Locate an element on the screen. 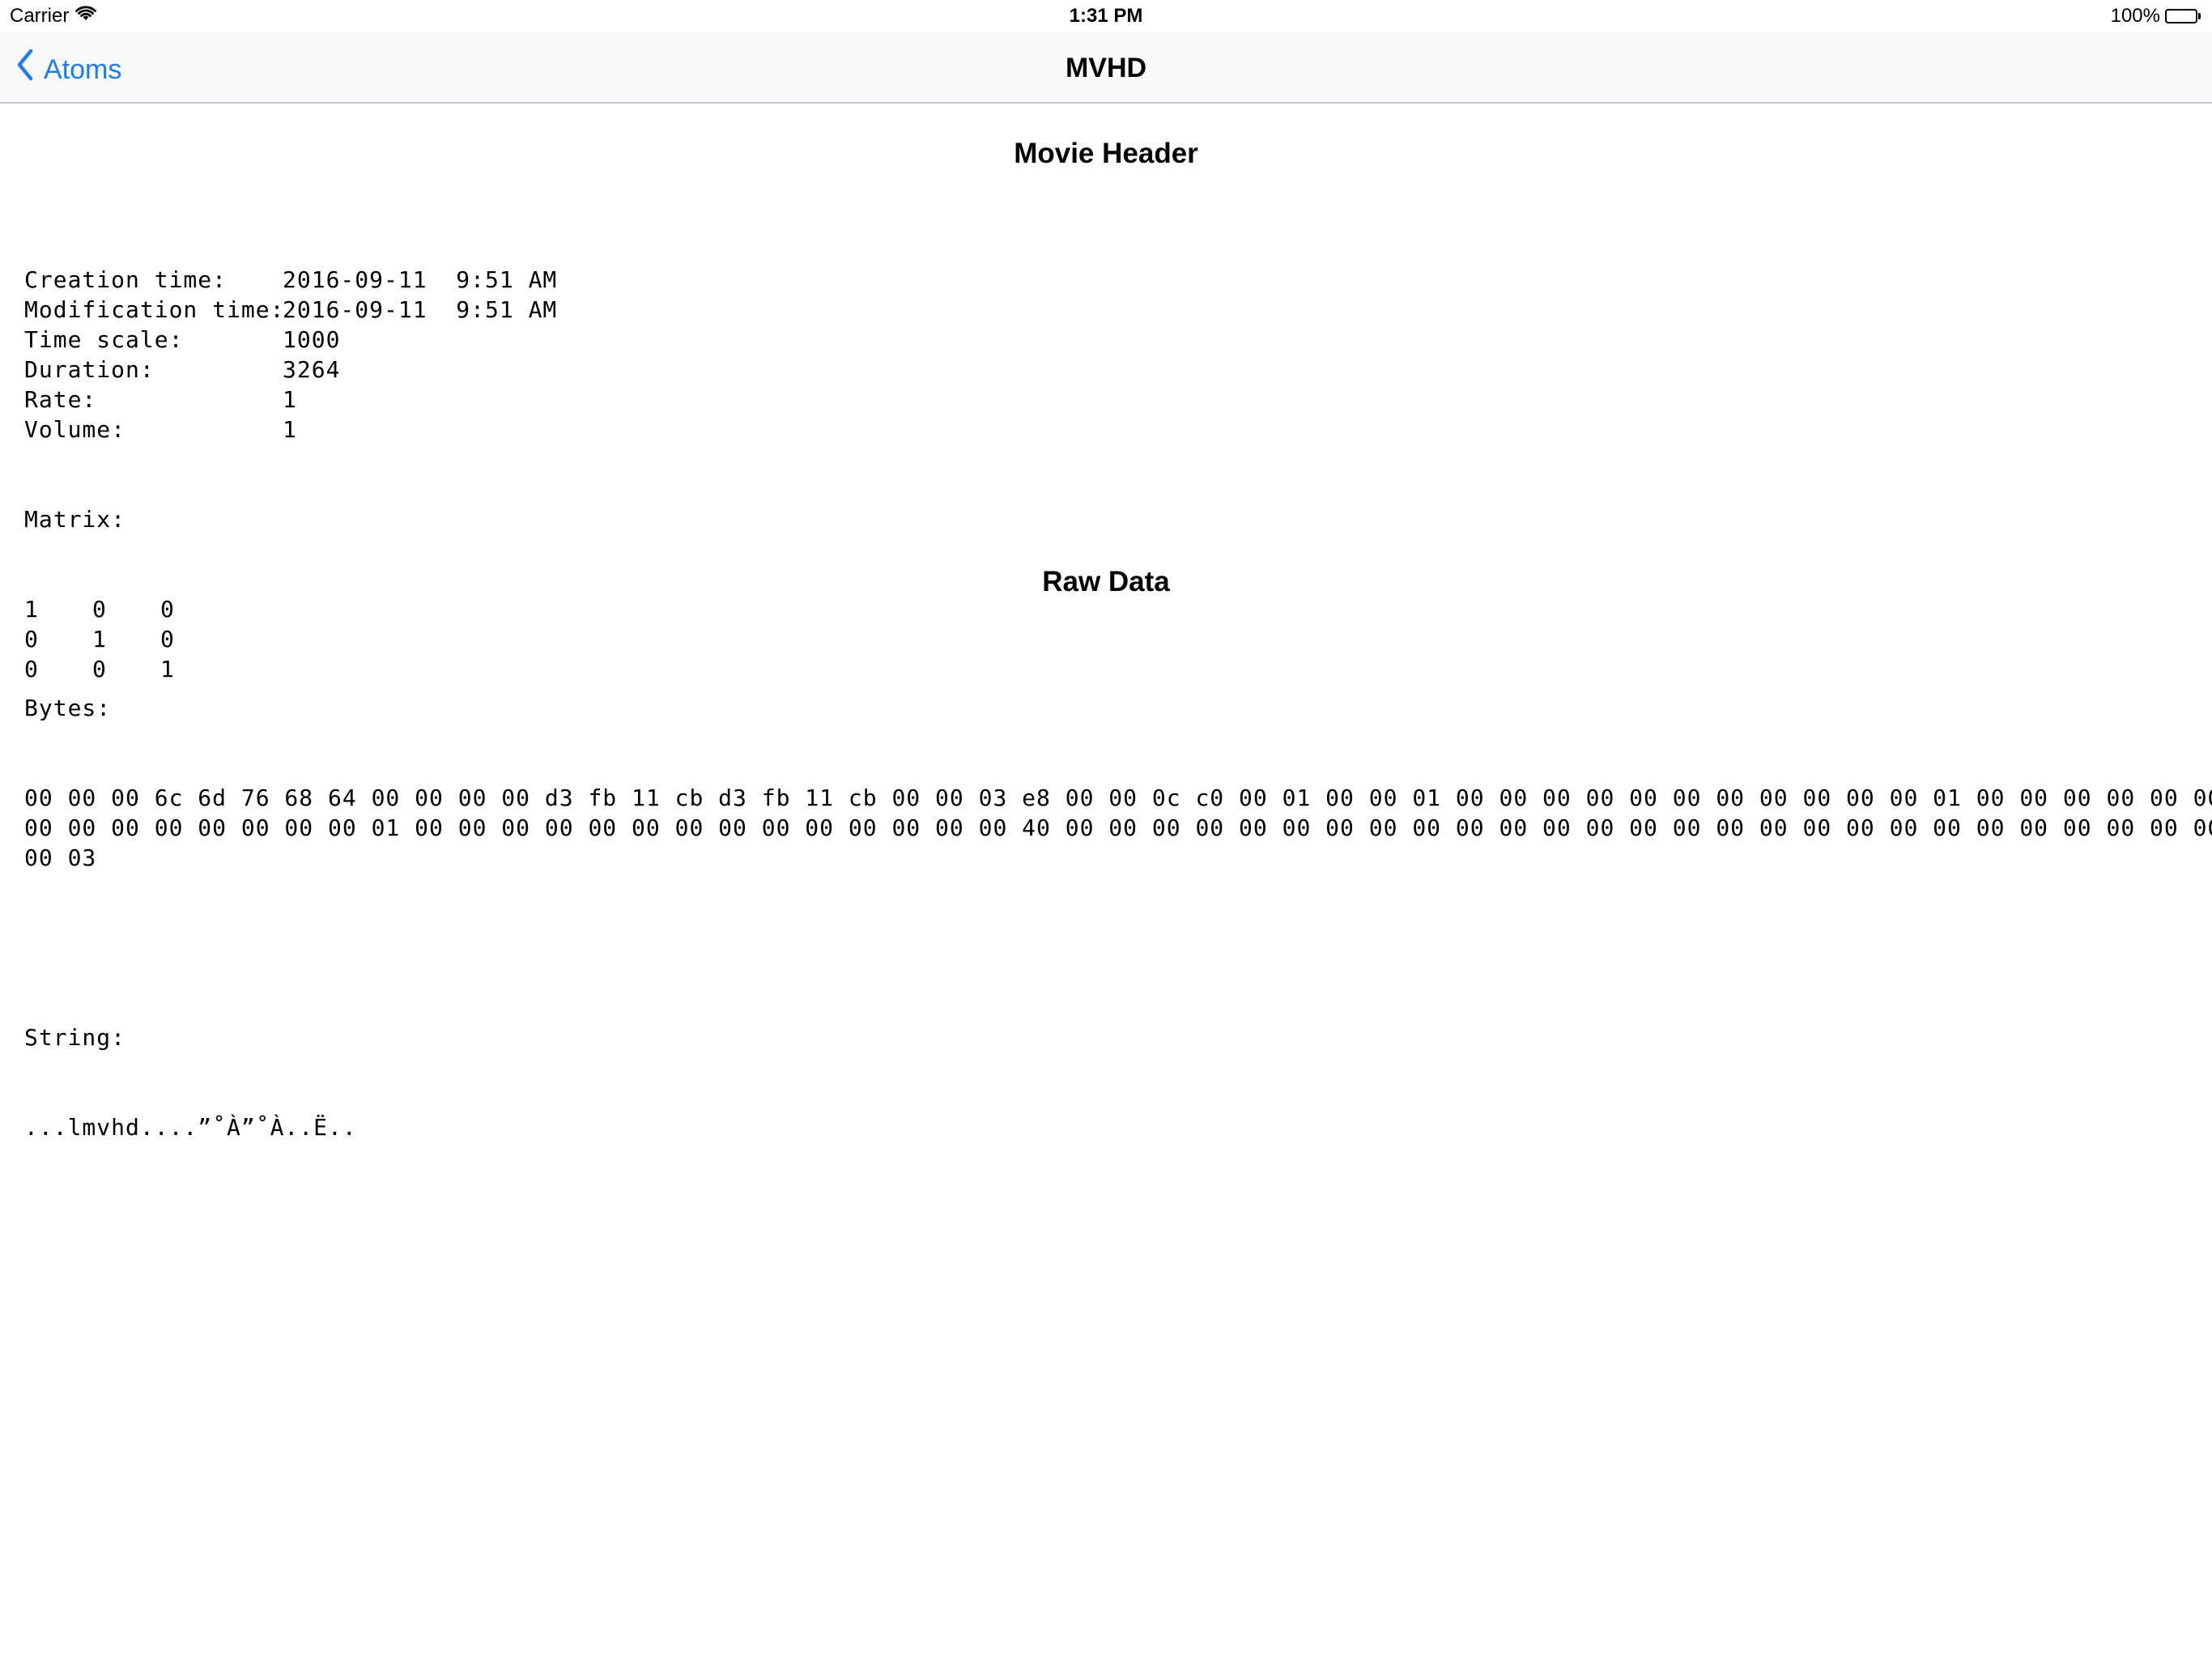  status-time: 1:31 PM is located at coordinates (1106, 16).